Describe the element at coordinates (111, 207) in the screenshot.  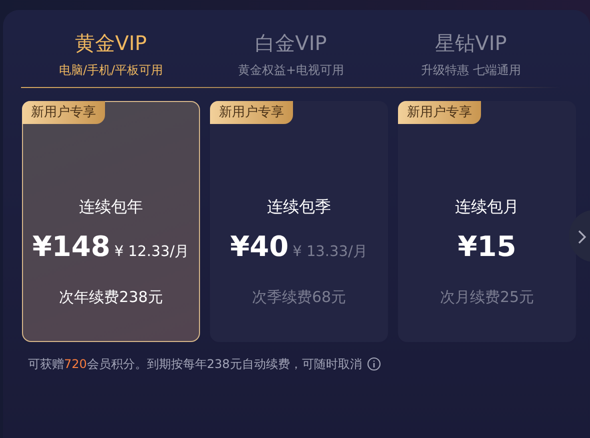
I see `plan-name: 连续包年` at that location.